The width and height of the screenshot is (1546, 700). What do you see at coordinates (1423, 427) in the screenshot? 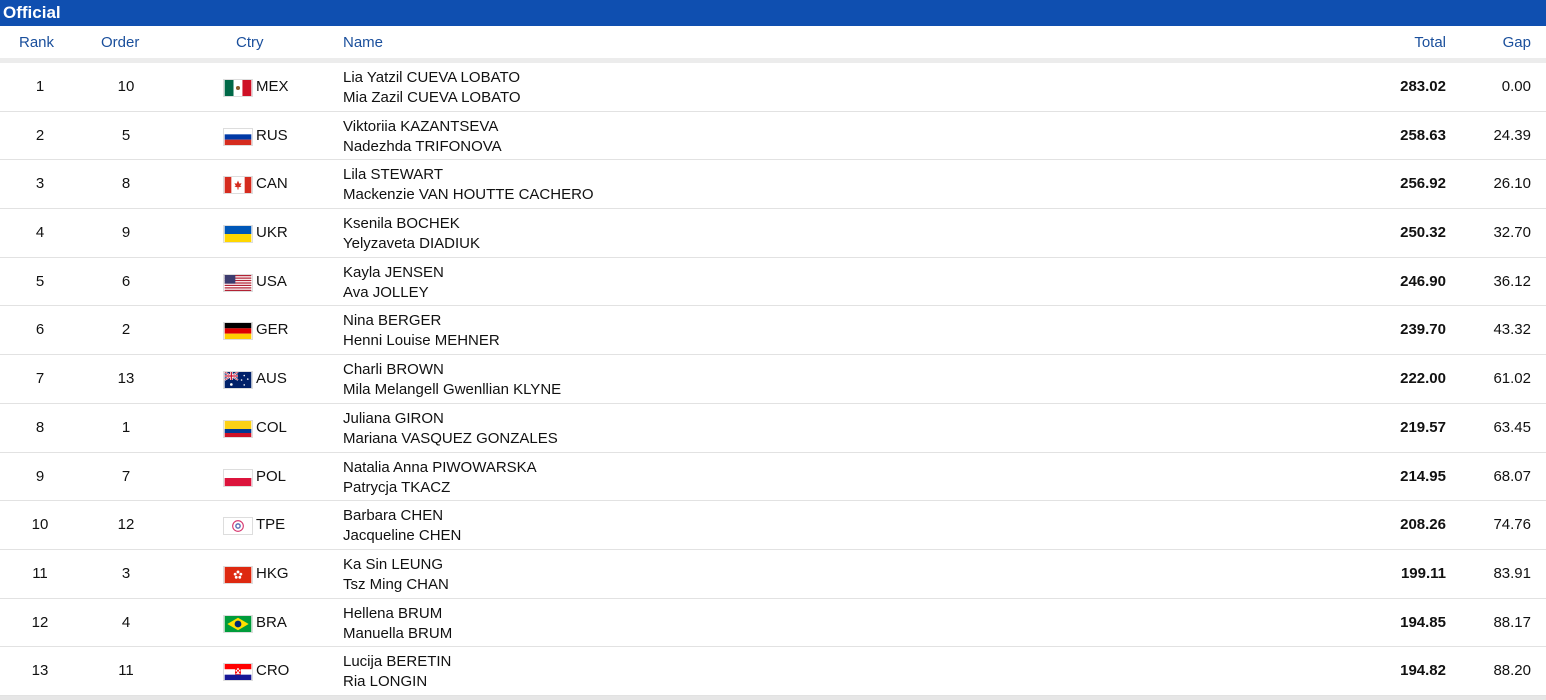
I see `total-score: 219.57` at bounding box center [1423, 427].